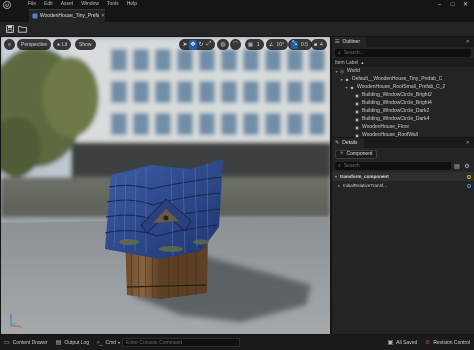 Image resolution: width=474 pixels, height=350 pixels. I want to click on window-controls: – □ ✕, so click(452, 4).